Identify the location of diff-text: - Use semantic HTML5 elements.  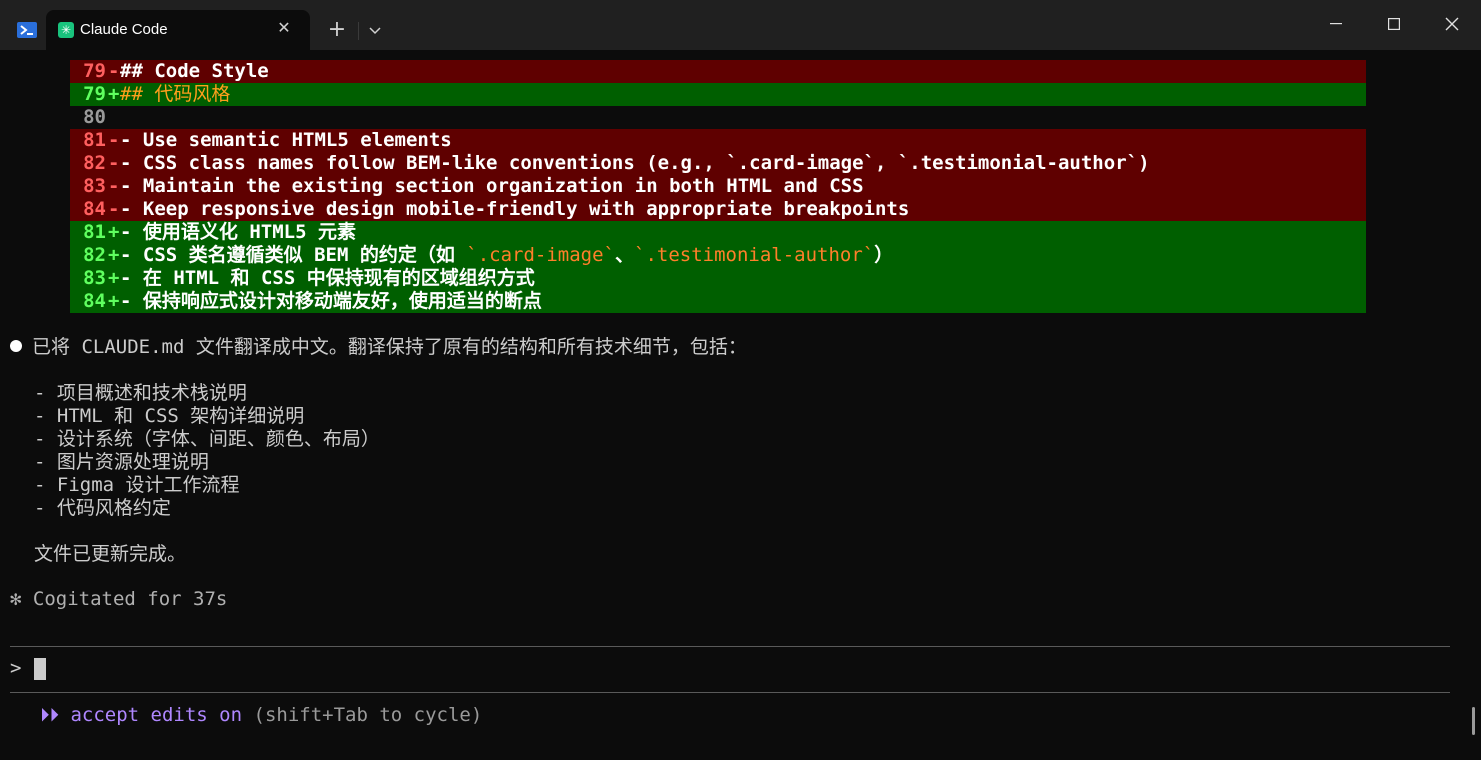
(286, 140).